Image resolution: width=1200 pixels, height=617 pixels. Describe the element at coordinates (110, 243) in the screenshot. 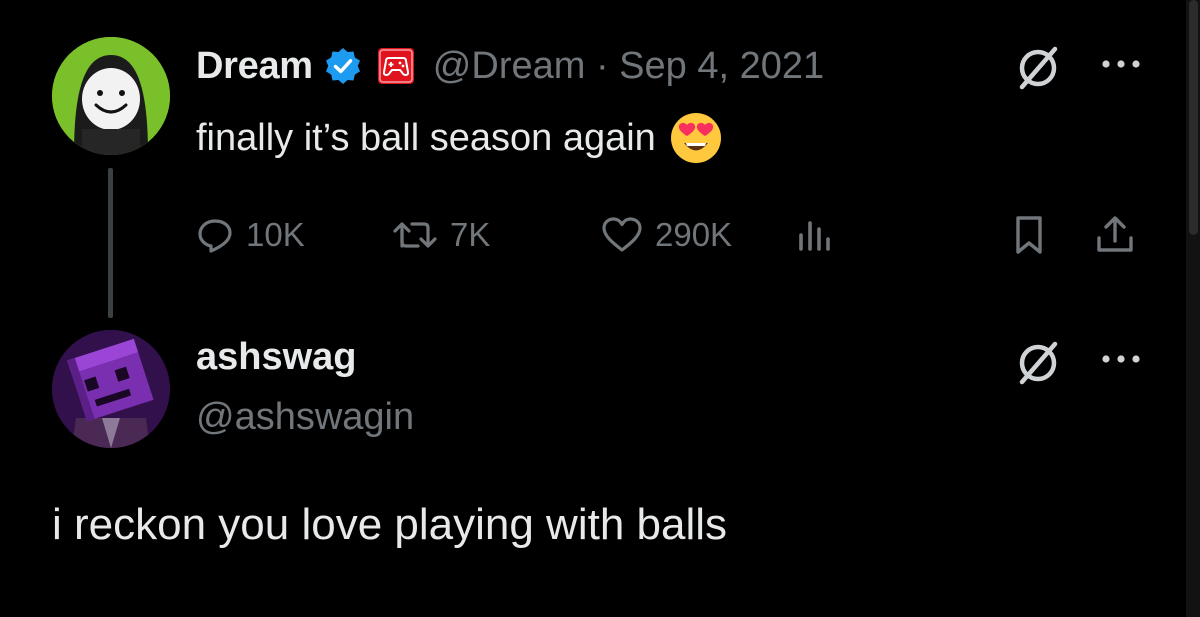

I see `thread-connector-line` at that location.